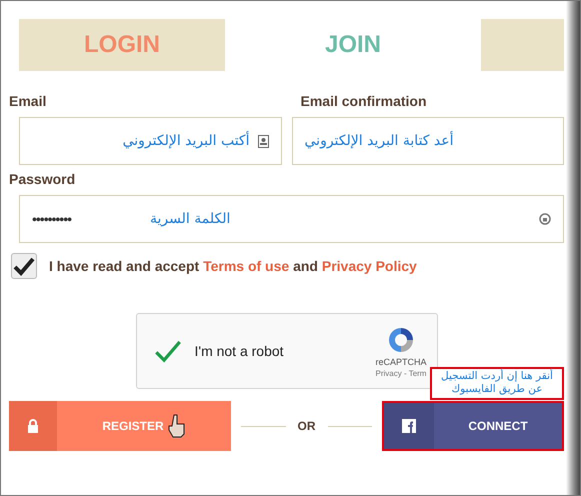 This screenshot has height=496, width=581. What do you see at coordinates (28, 101) in the screenshot?
I see `field-label: Email` at bounding box center [28, 101].